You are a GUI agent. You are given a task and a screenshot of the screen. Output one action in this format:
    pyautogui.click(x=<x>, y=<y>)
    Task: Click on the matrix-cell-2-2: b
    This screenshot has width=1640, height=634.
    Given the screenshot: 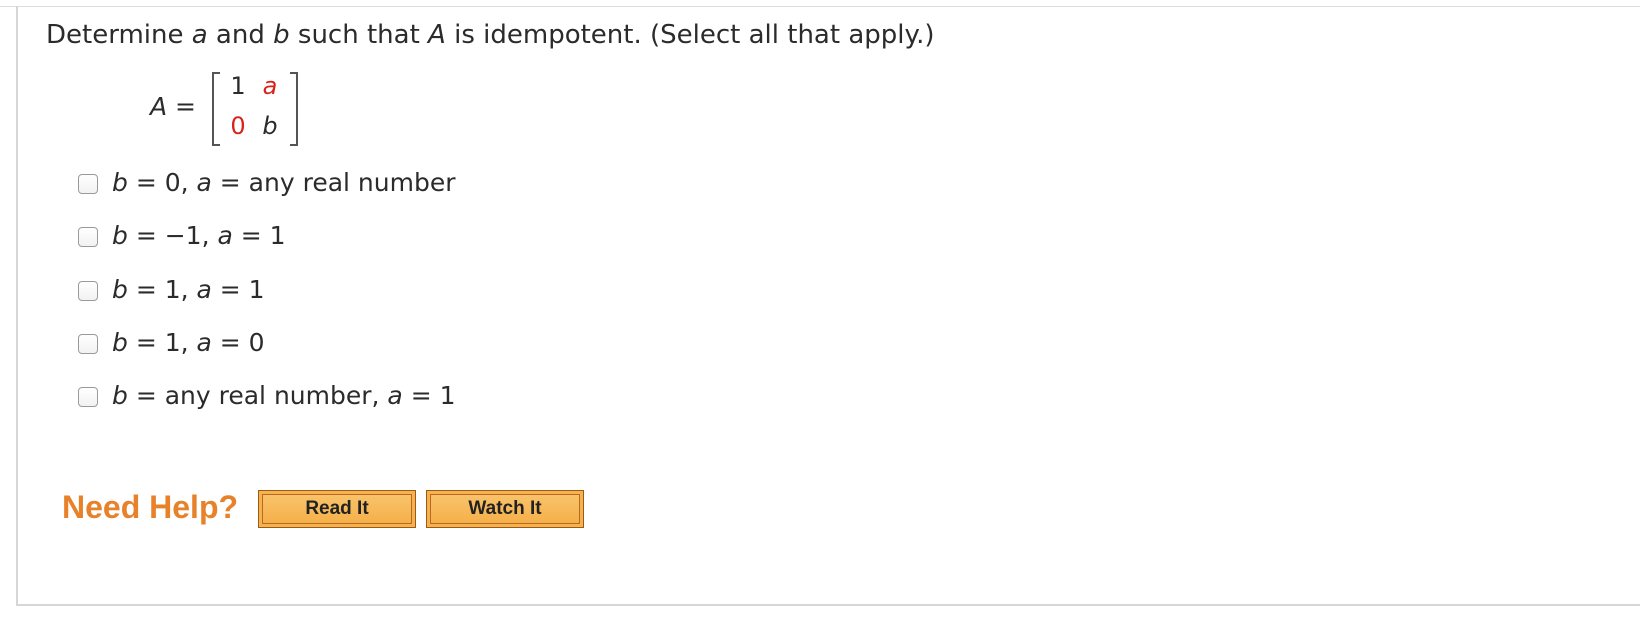 What is the action you would take?
    pyautogui.click(x=270, y=126)
    